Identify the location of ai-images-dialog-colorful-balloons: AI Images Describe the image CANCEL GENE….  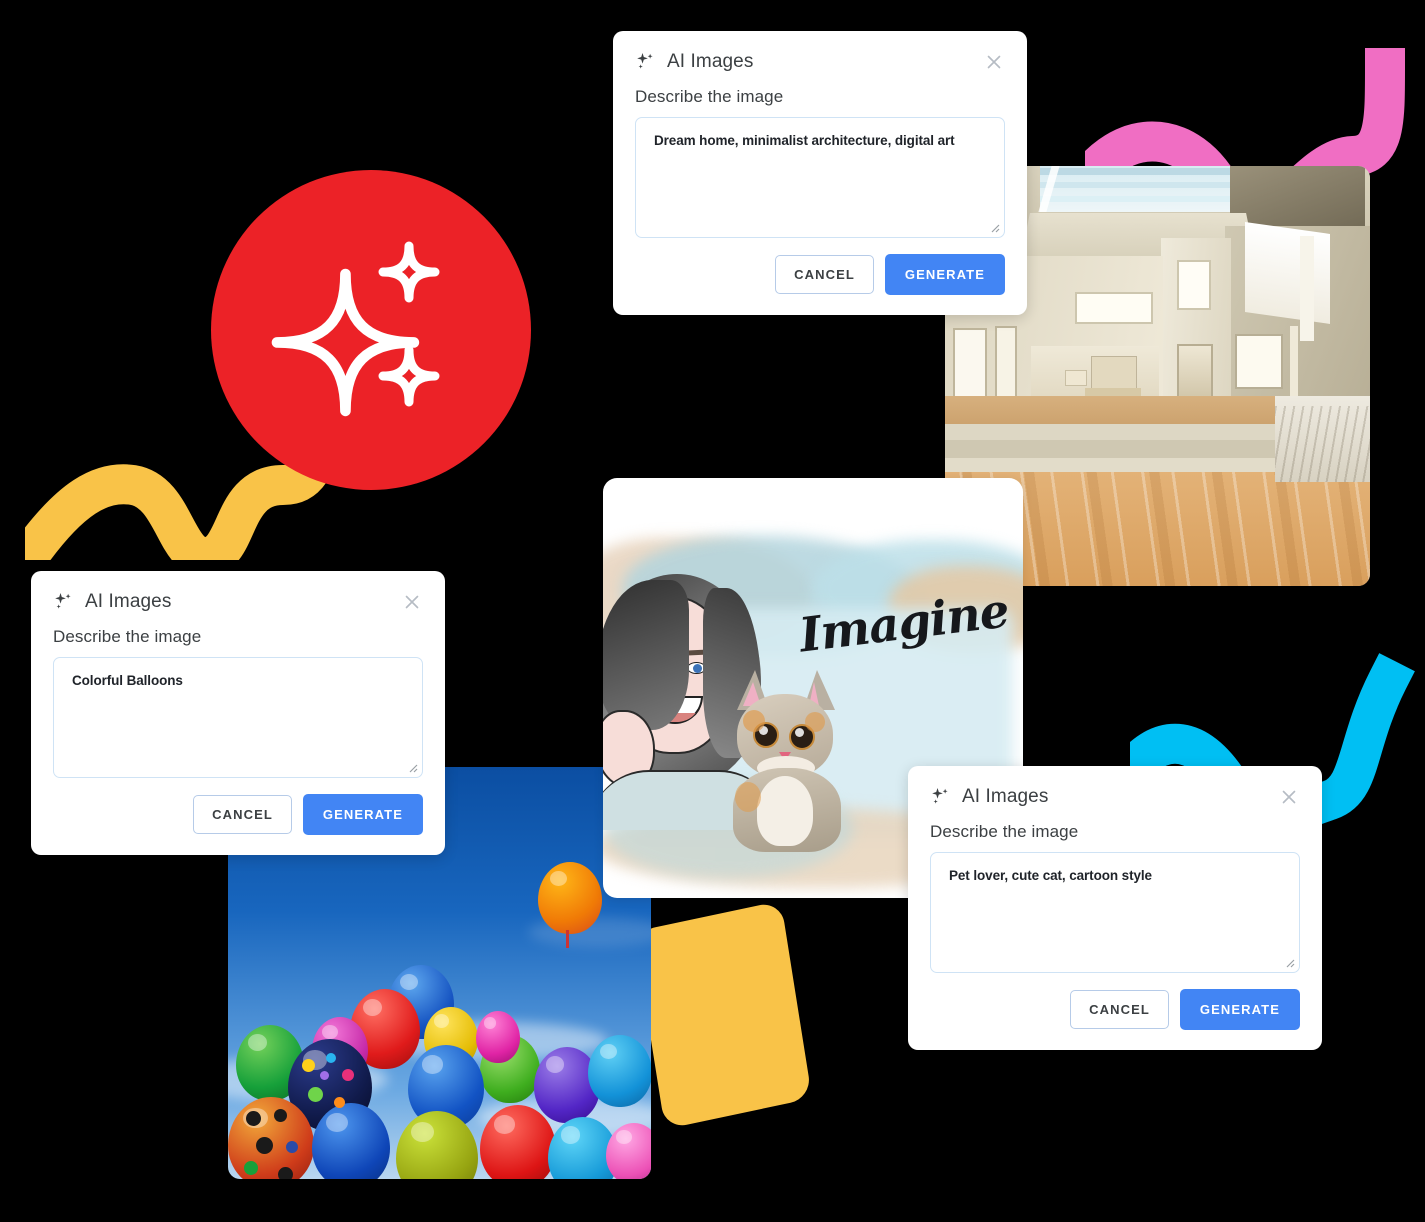
(238, 713).